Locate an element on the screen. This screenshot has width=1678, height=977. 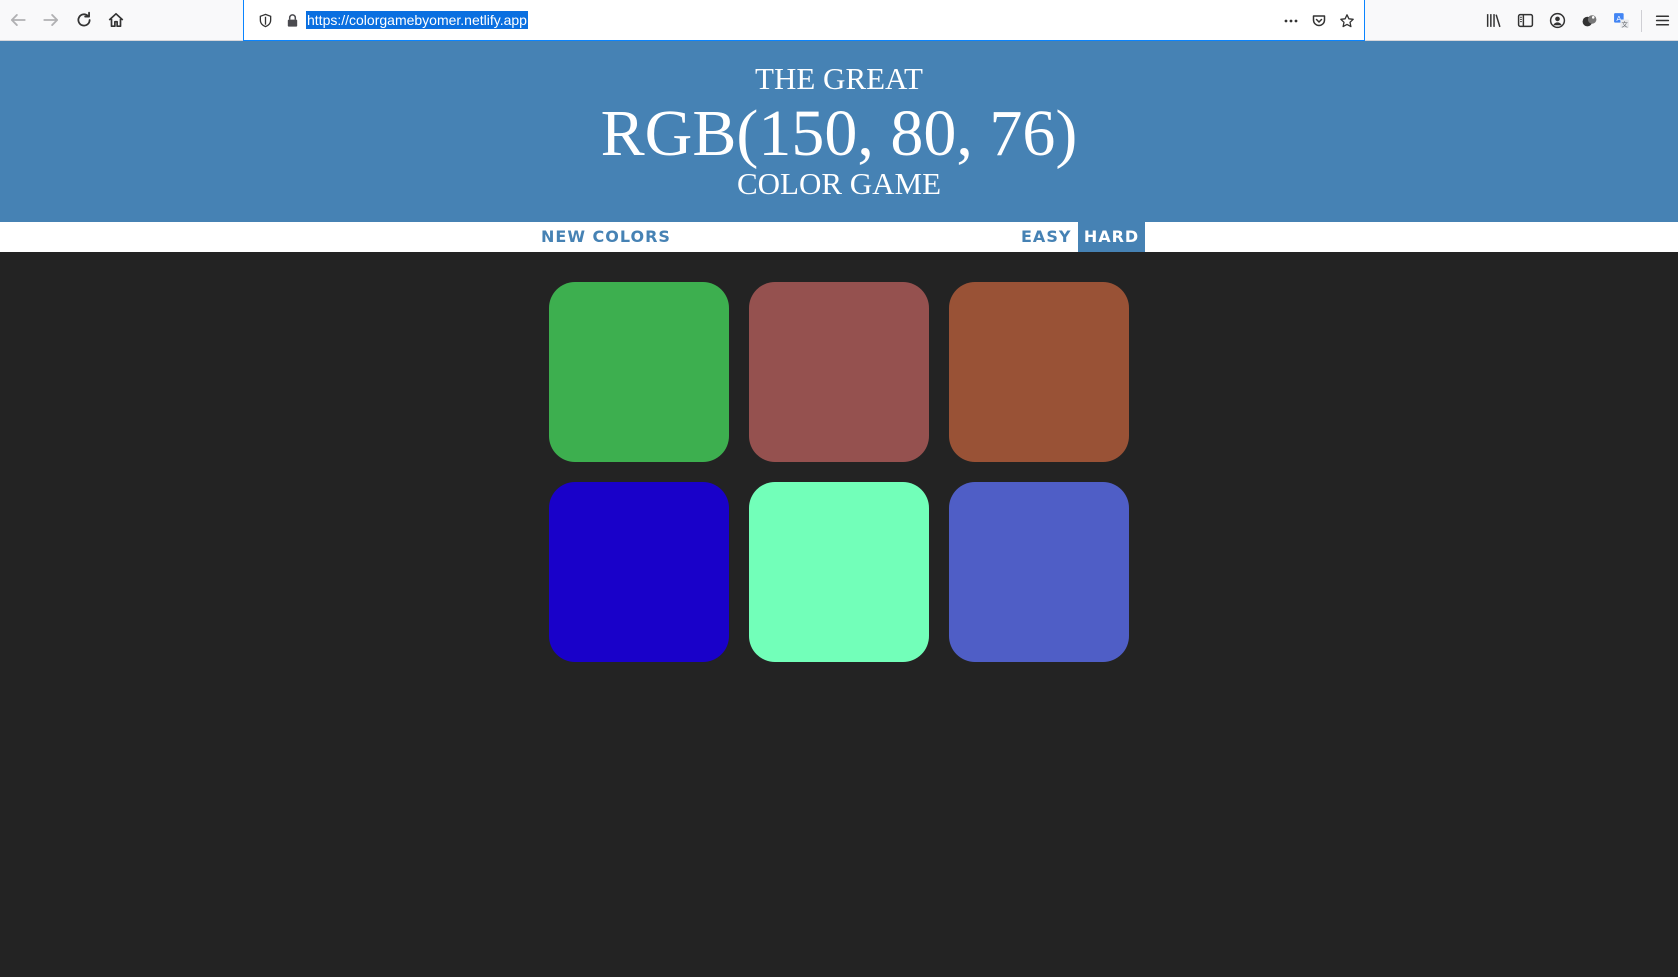
library-button is located at coordinates (1493, 21).